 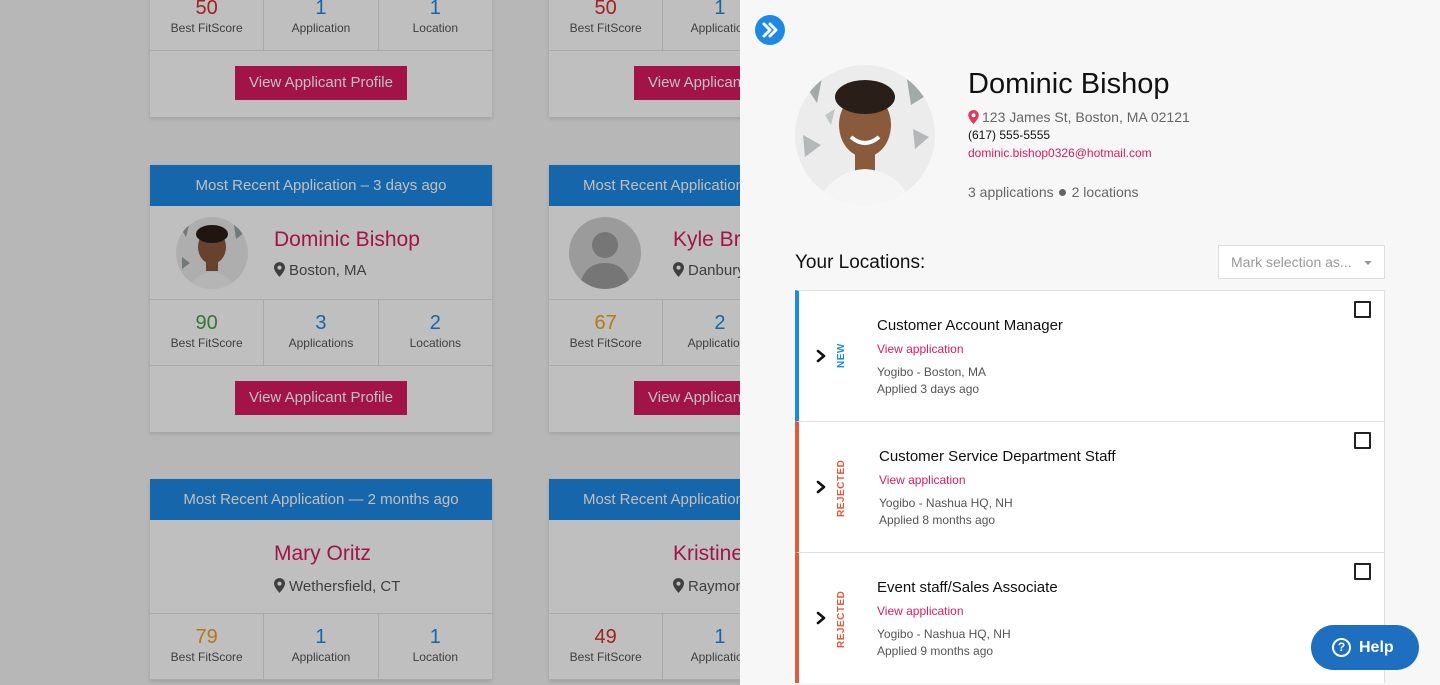 I want to click on applicant-address: 123 James St, Boston, MA 02121, so click(x=1079, y=117).